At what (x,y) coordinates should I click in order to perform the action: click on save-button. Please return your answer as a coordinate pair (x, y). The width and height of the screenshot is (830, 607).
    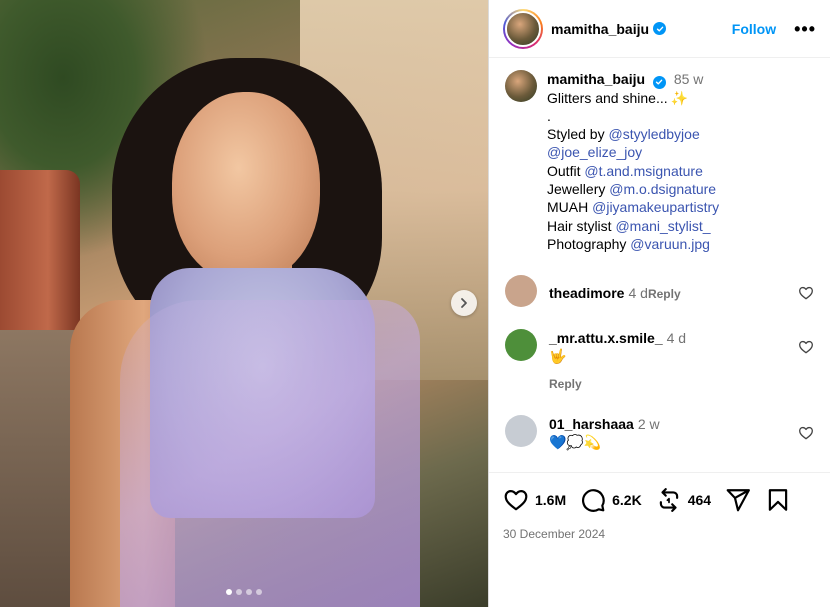
    Looking at the image, I should click on (778, 500).